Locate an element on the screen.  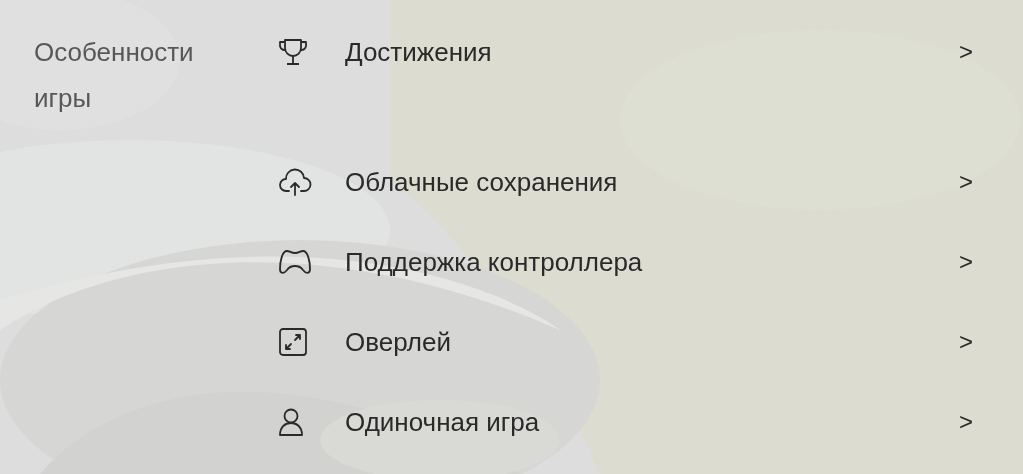
section-heading: Особенности игры is located at coordinates (114, 75).